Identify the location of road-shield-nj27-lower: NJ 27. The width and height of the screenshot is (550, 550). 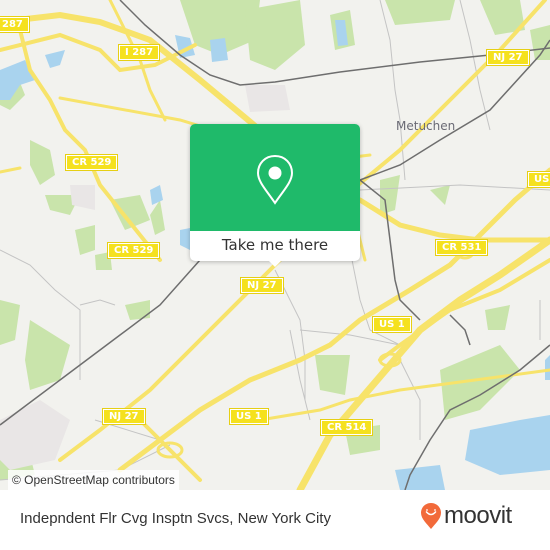
(124, 416).